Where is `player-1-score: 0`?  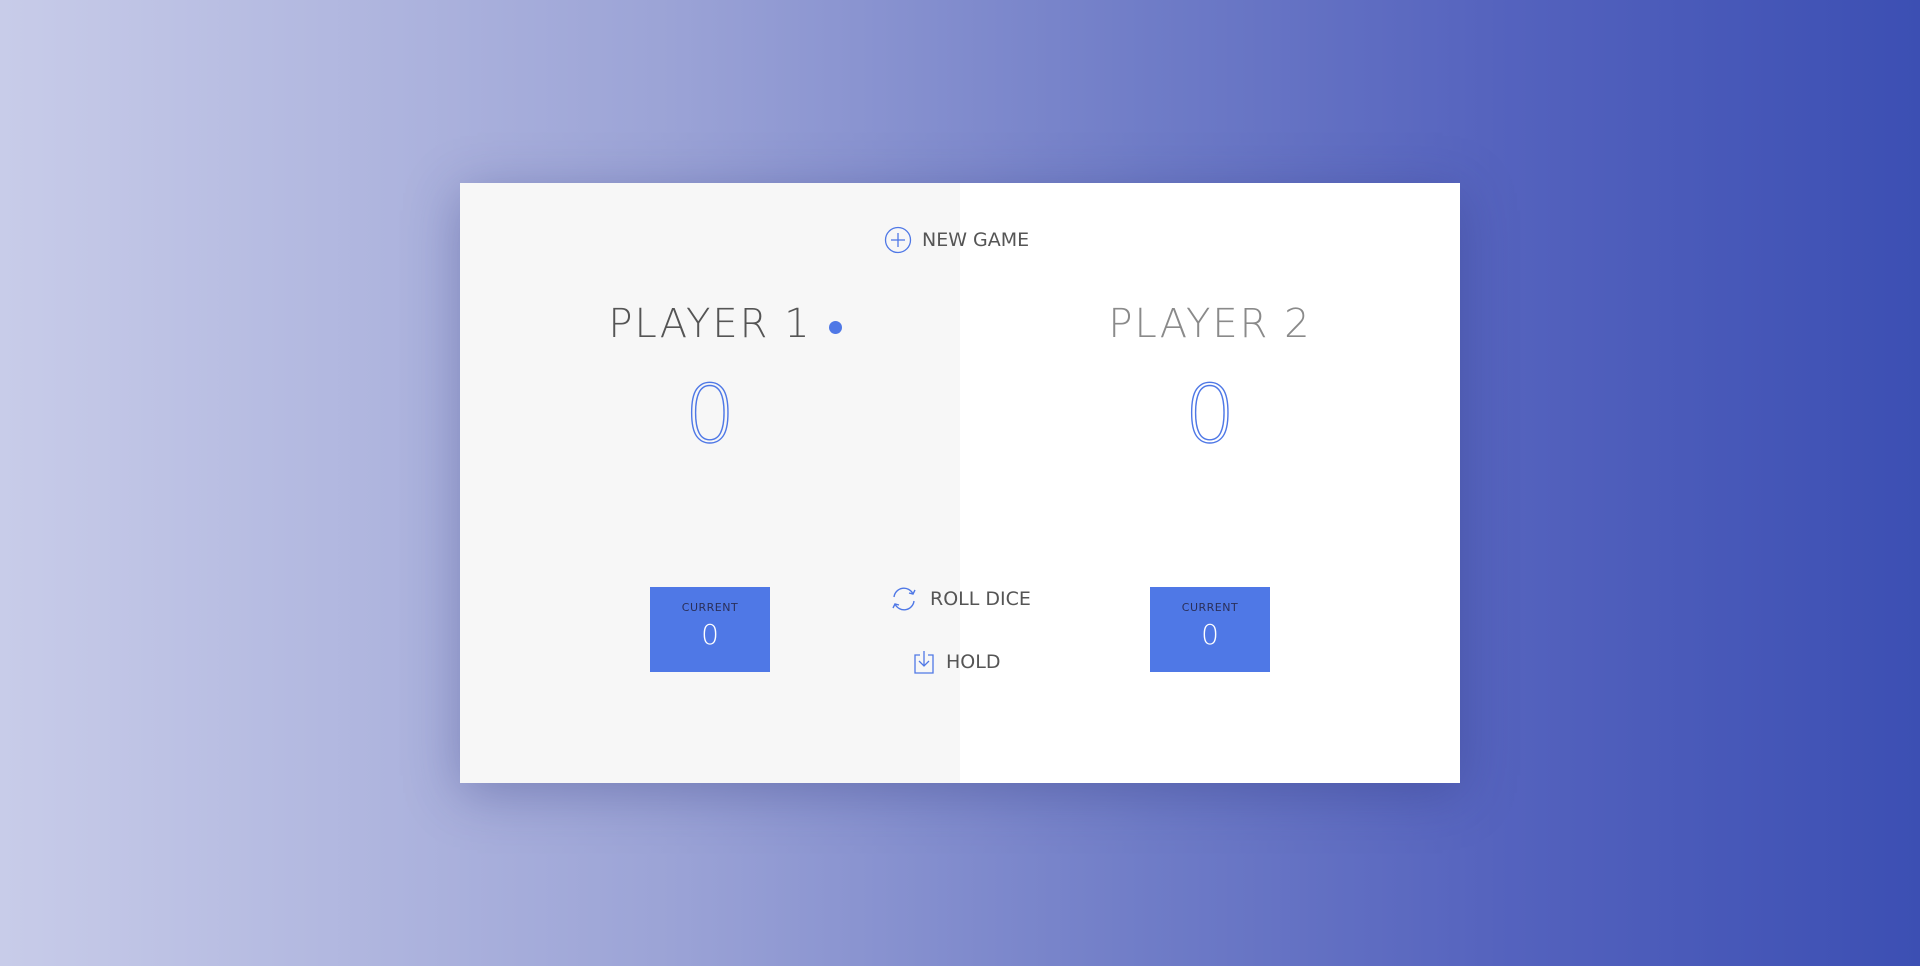
player-1-score: 0 is located at coordinates (710, 414).